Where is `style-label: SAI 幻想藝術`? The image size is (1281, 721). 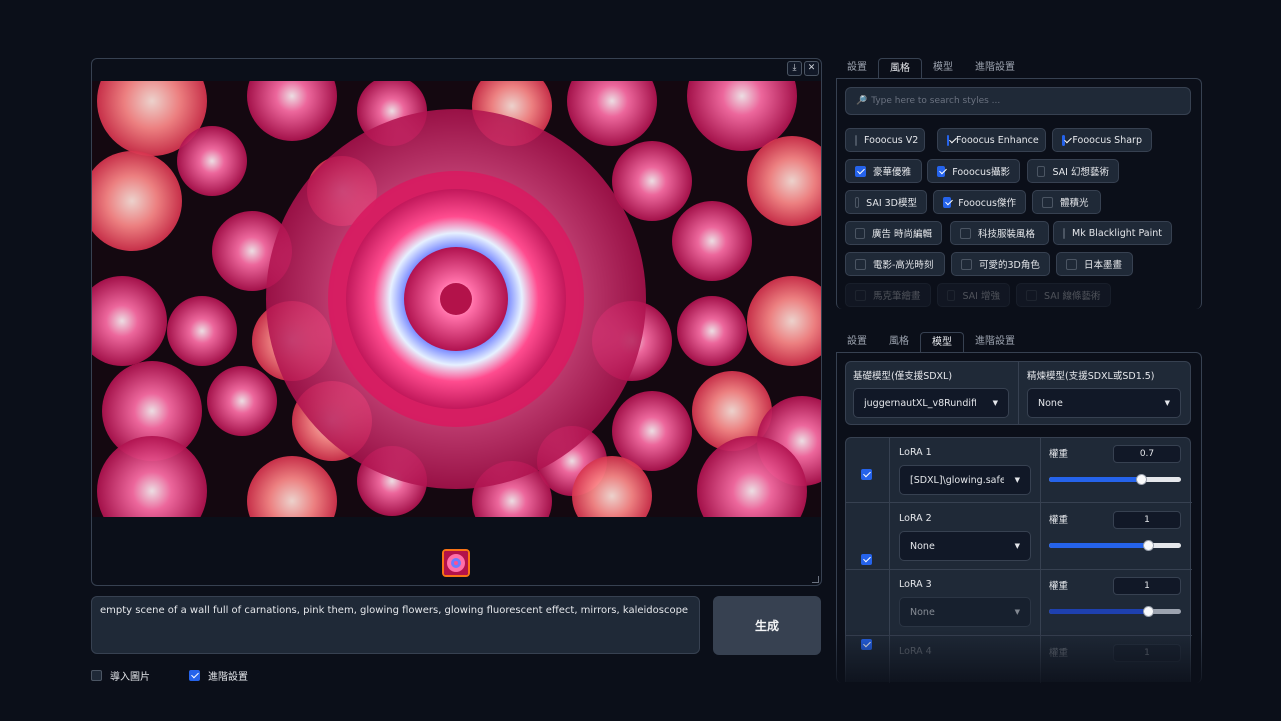 style-label: SAI 幻想藝術 is located at coordinates (1080, 172).